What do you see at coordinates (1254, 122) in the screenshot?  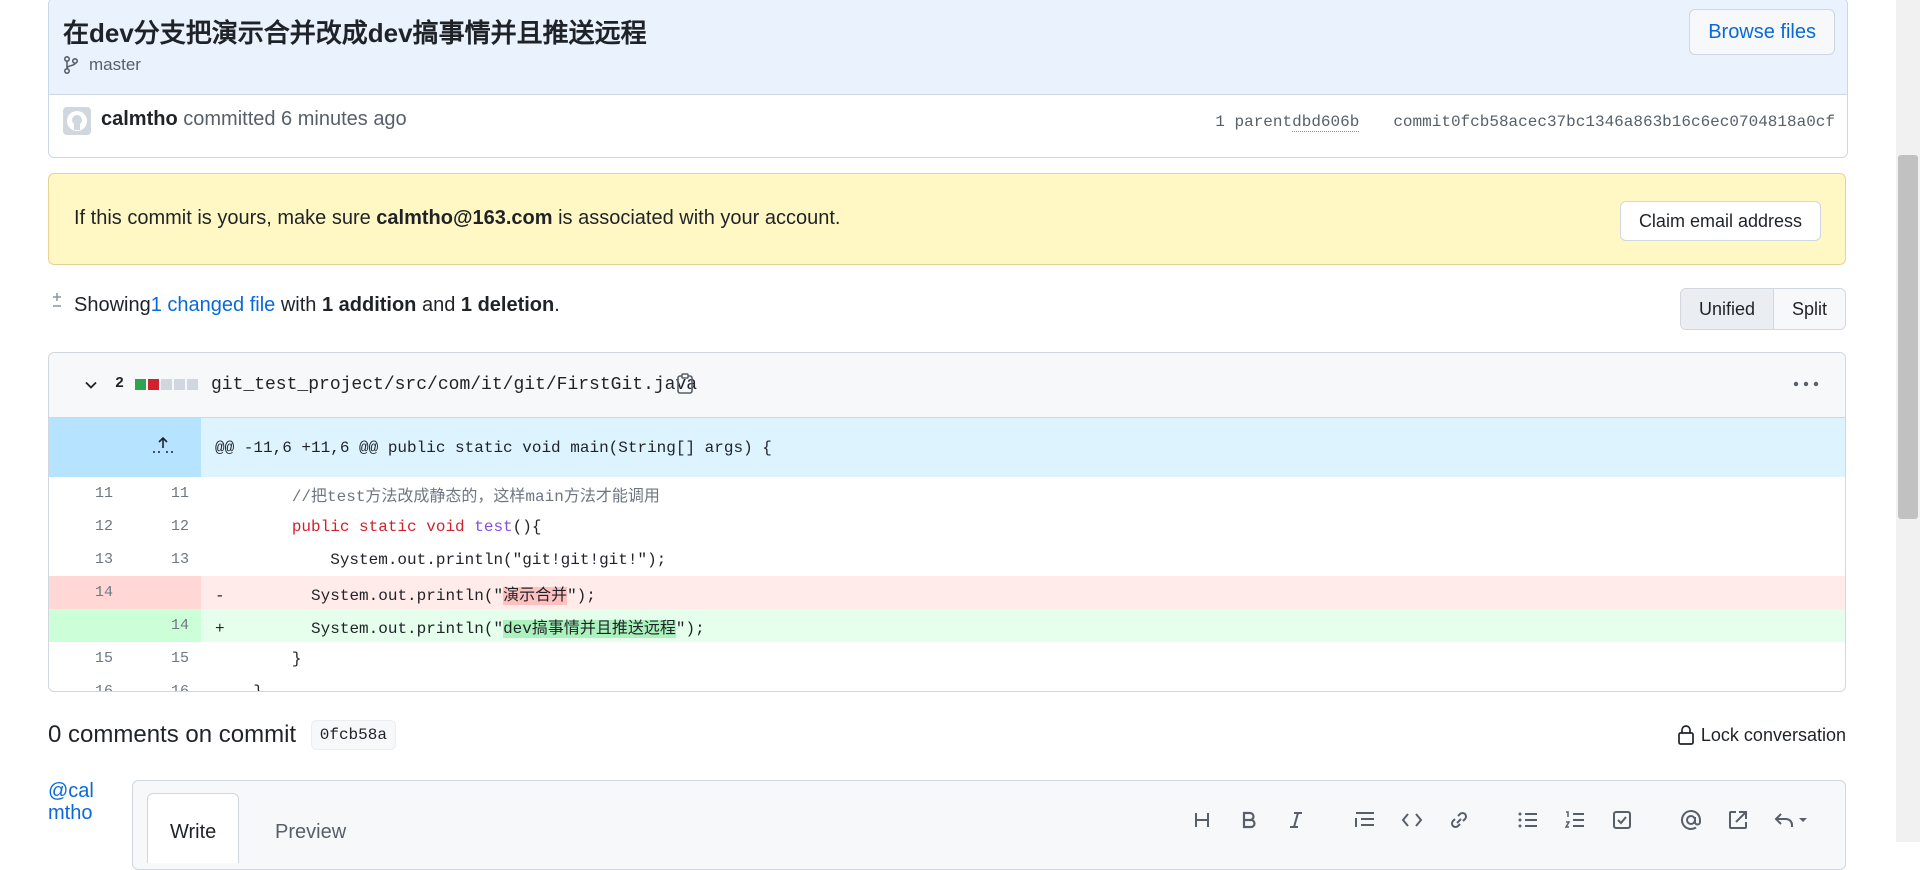 I see `parent-label: 1 parent` at bounding box center [1254, 122].